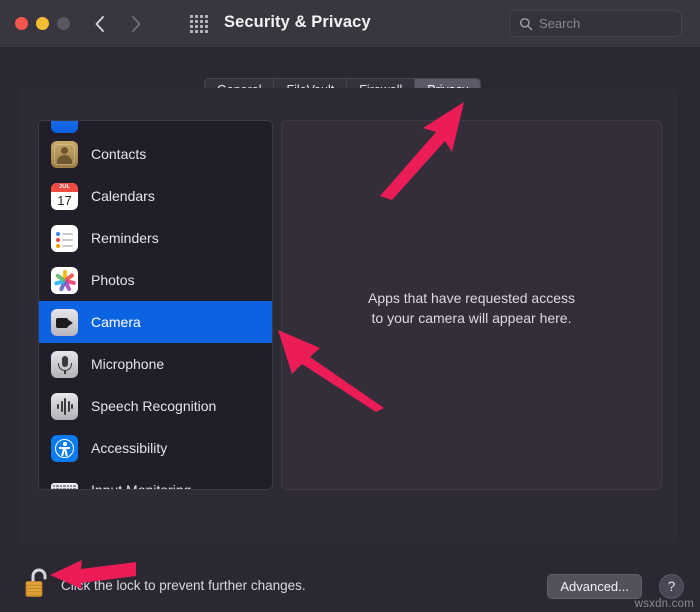  I want to click on sidebar-item-label: Photos, so click(113, 280).